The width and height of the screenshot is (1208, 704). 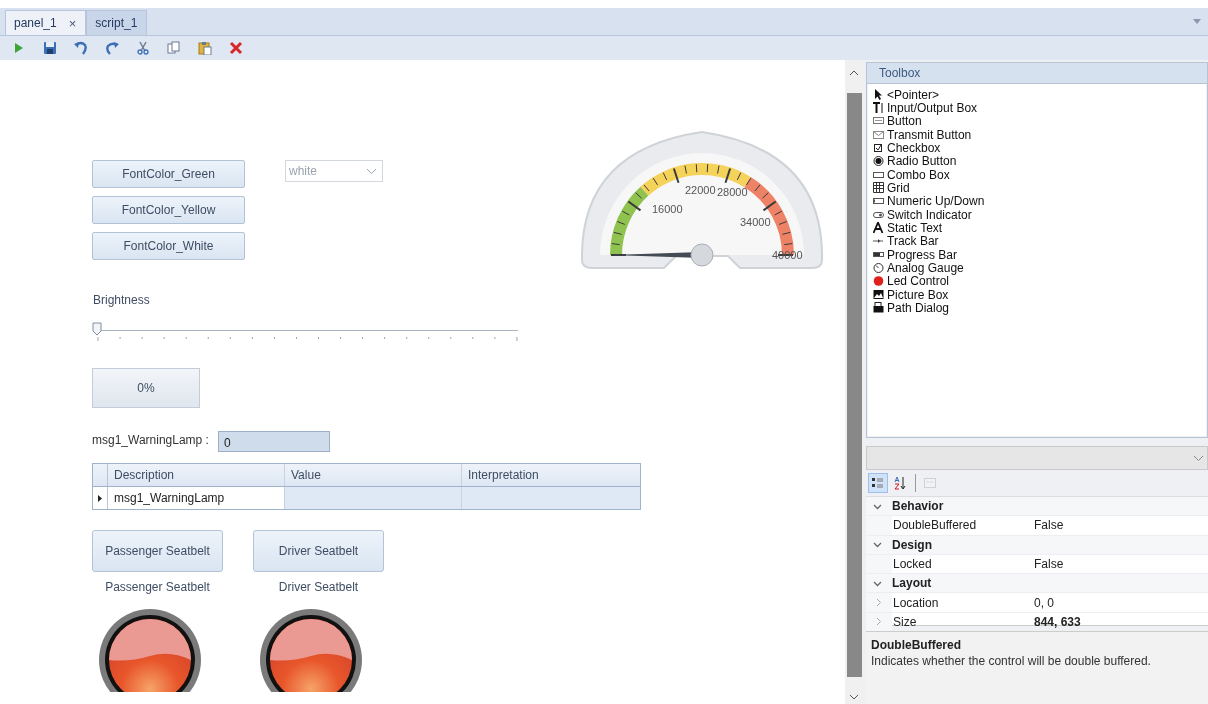 I want to click on toolbox-item: Led Control, so click(x=1039, y=281).